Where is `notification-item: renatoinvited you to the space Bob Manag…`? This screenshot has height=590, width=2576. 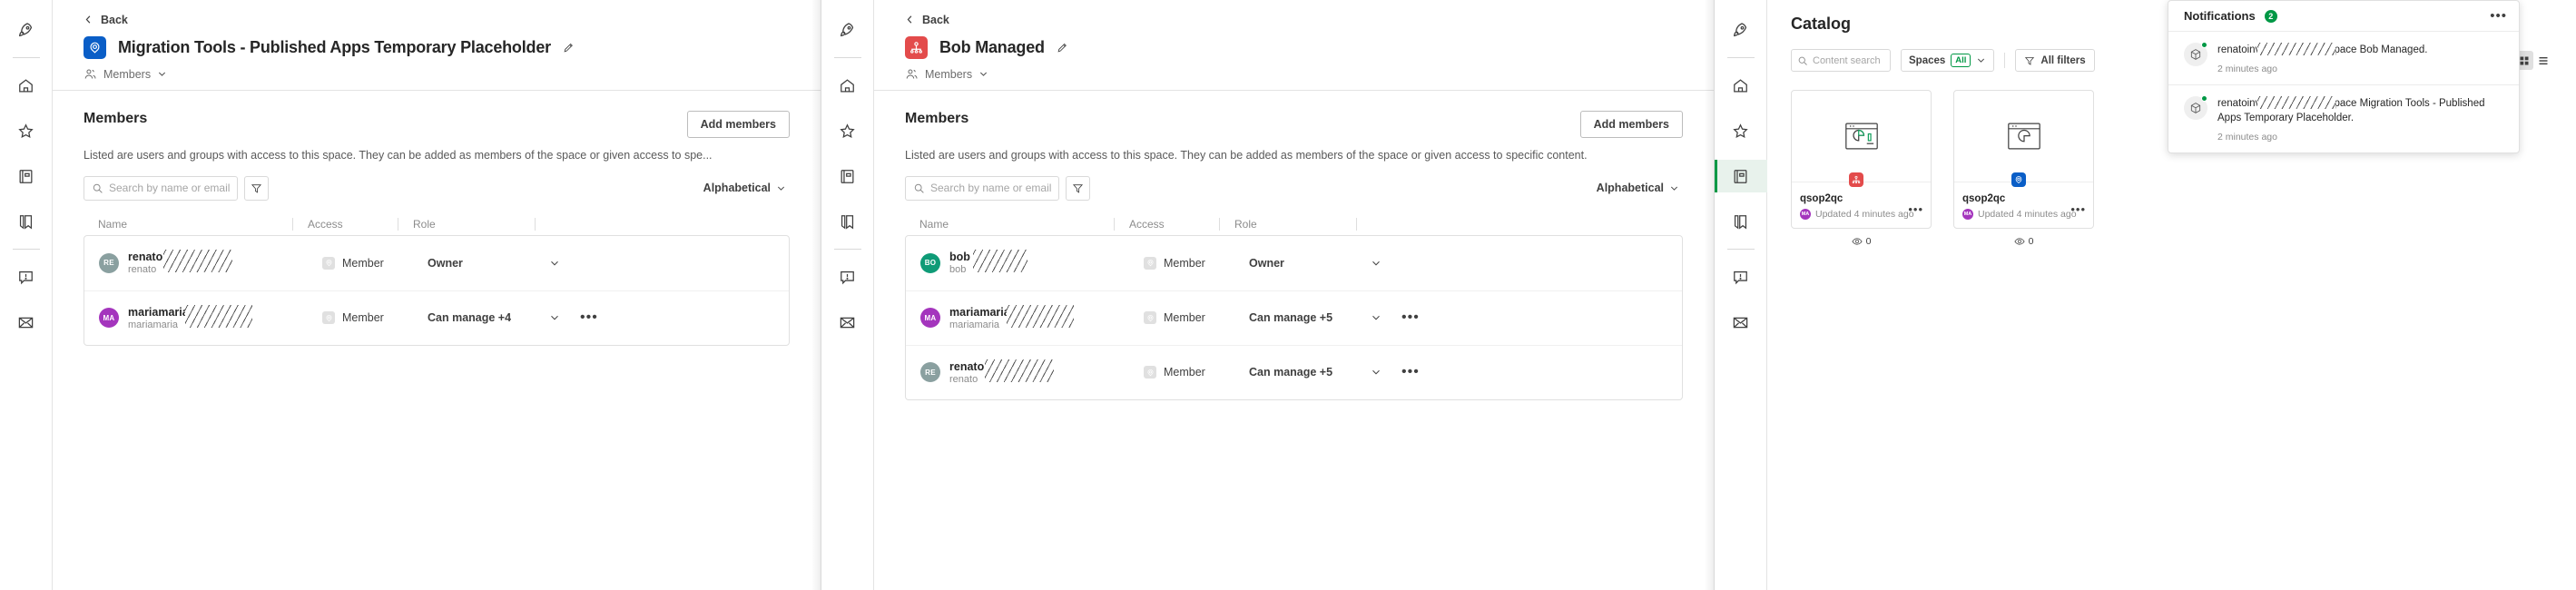 notification-item: renatoinvited you to the space Bob Manag… is located at coordinates (2343, 58).